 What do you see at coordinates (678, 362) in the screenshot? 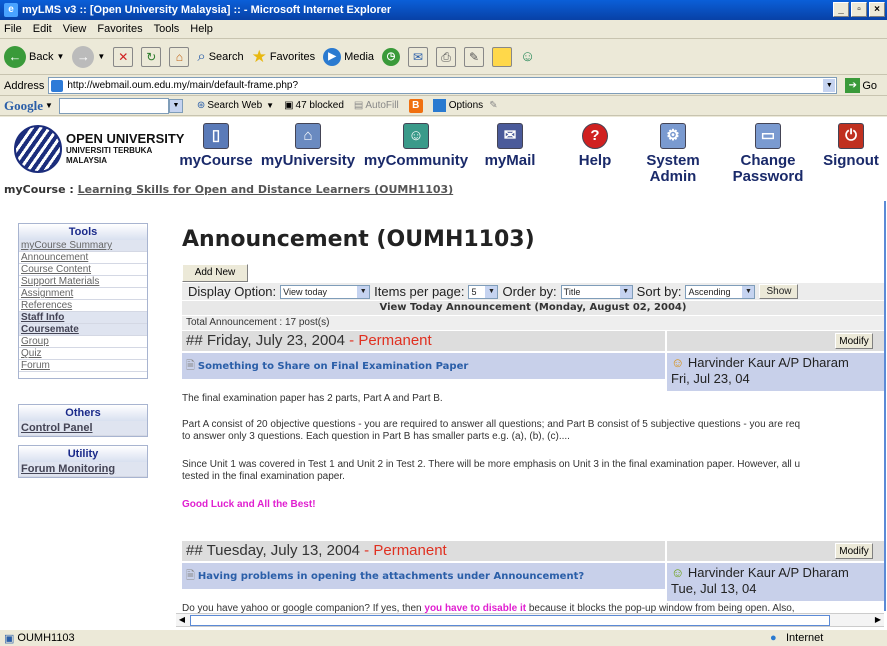
I see `person-icon: ☺` at bounding box center [678, 362].